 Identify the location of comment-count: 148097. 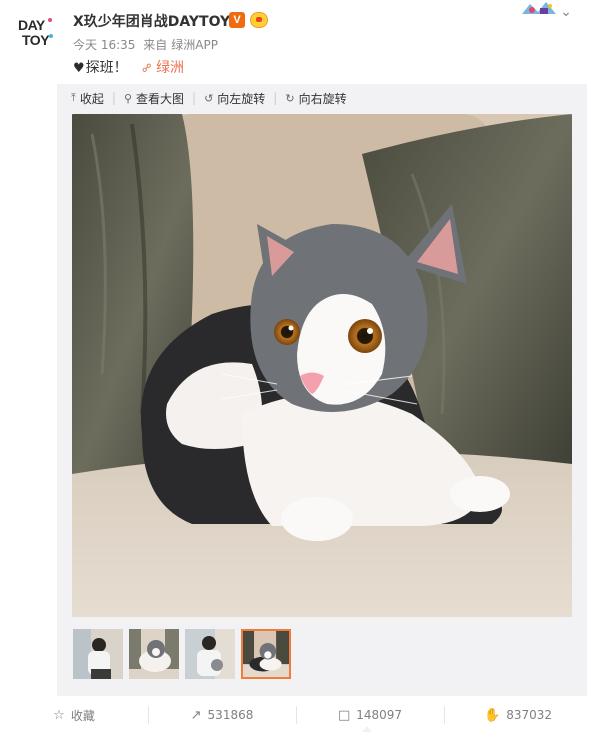
(379, 715).